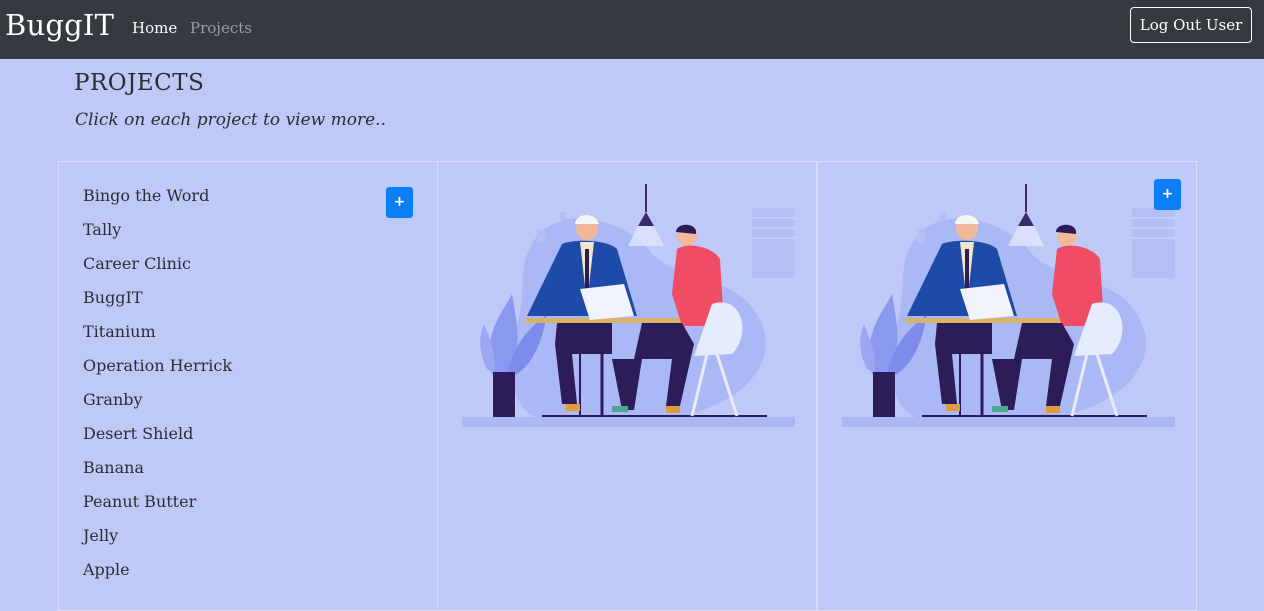  What do you see at coordinates (154, 28) in the screenshot?
I see `nav-link-home: Home` at bounding box center [154, 28].